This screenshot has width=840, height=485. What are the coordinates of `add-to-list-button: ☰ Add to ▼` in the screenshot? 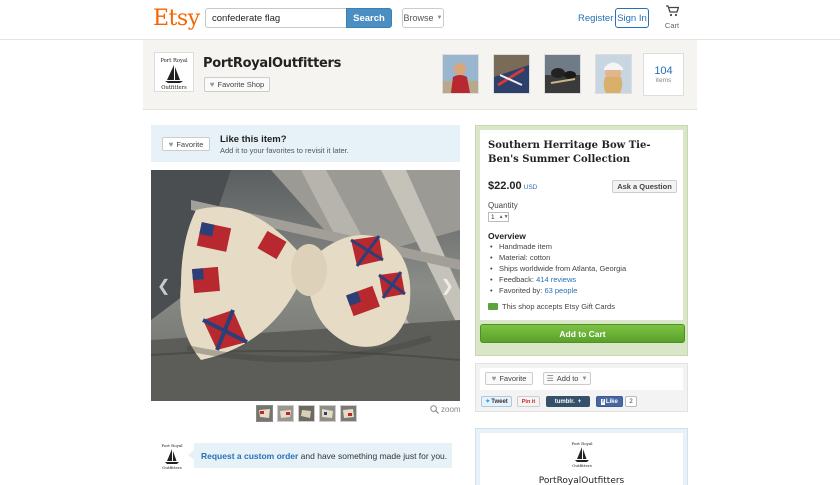 It's located at (567, 378).